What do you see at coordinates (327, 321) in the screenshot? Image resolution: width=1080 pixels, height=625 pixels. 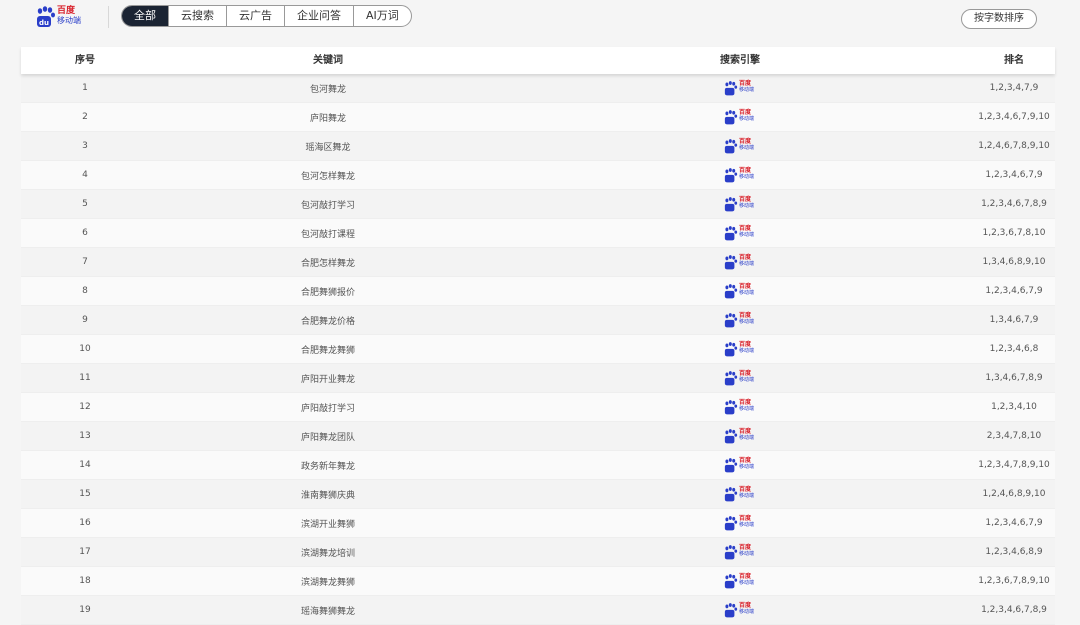 I see `row-keyword: 合肥舞龙价格` at bounding box center [327, 321].